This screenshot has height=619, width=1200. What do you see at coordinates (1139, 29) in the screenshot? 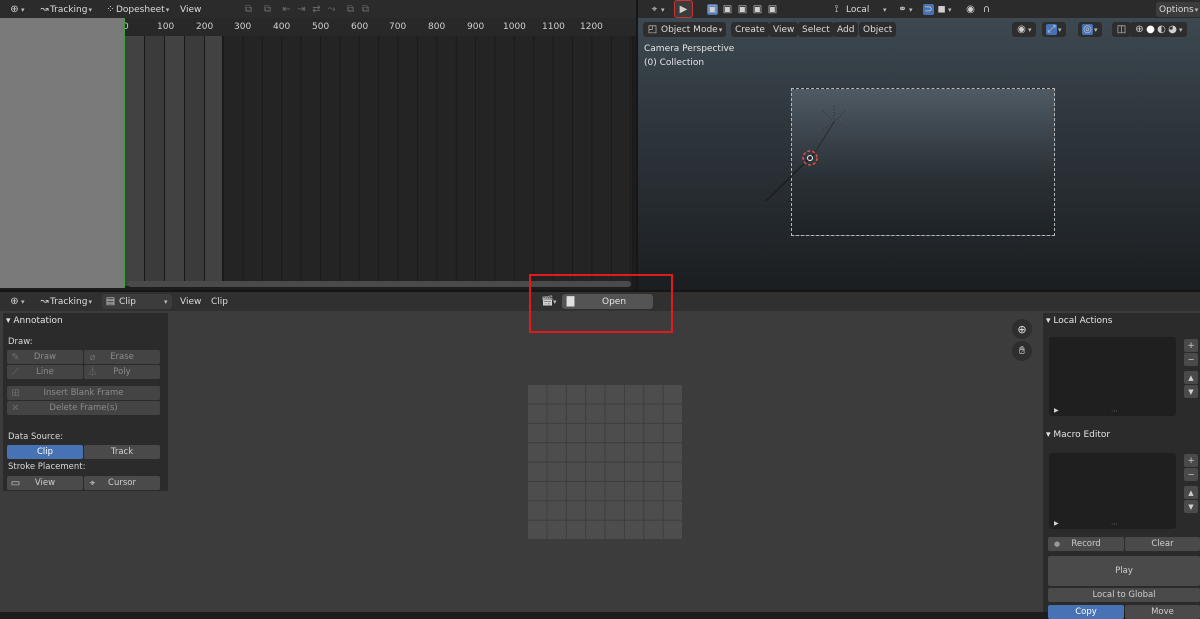
I see `wireframe-shading-icon: ⊕` at bounding box center [1139, 29].